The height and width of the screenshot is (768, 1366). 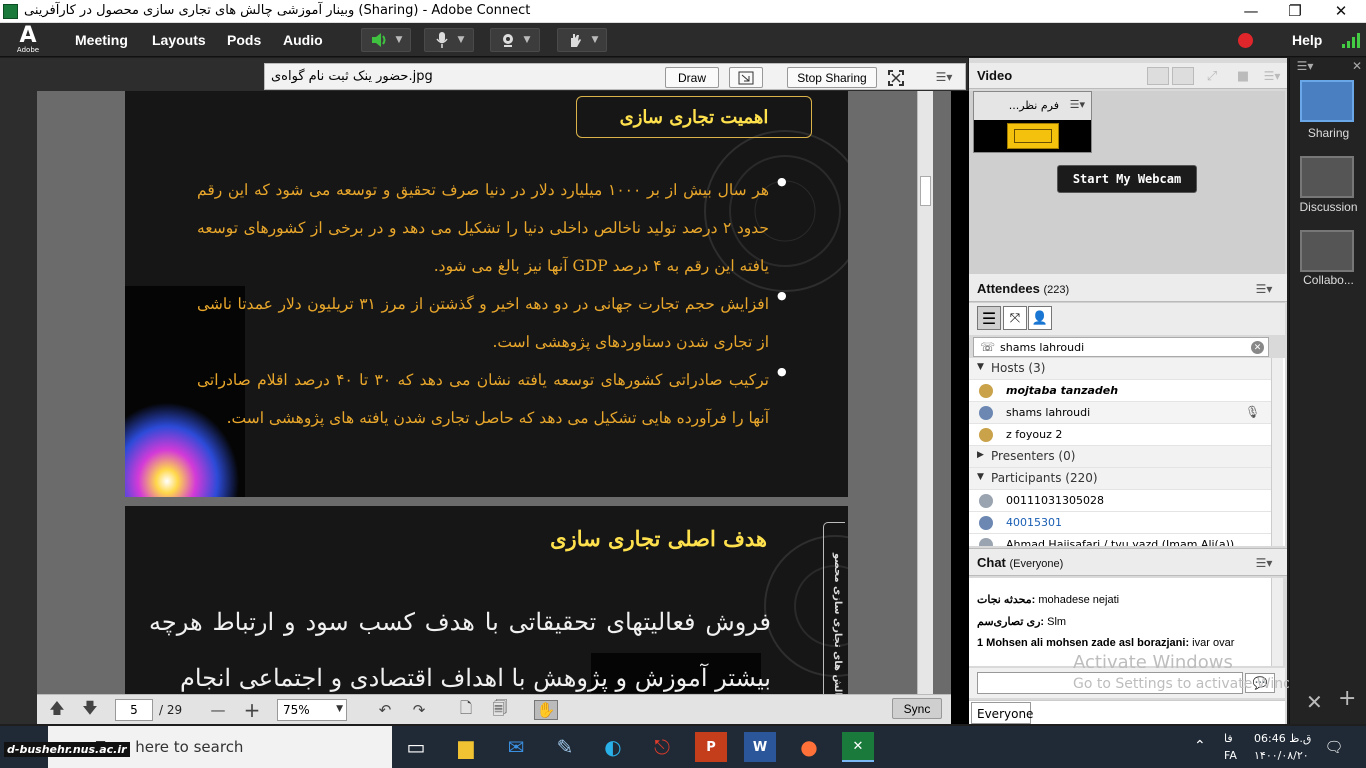 What do you see at coordinates (449, 40) in the screenshot?
I see `microphone-button: ▼` at bounding box center [449, 40].